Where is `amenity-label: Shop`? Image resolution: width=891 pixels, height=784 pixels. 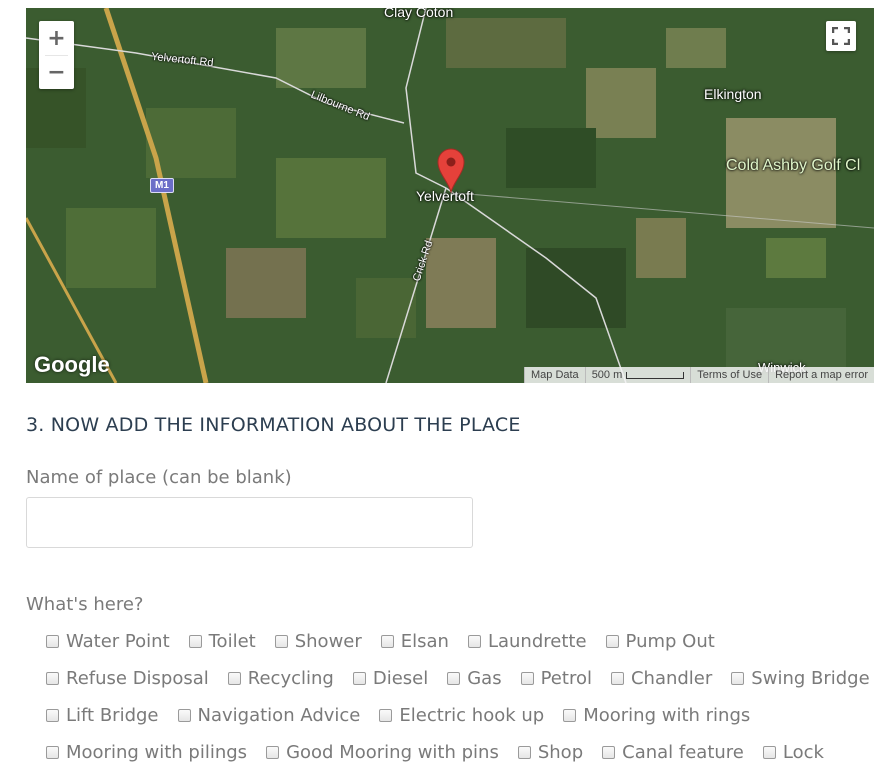 amenity-label: Shop is located at coordinates (560, 752).